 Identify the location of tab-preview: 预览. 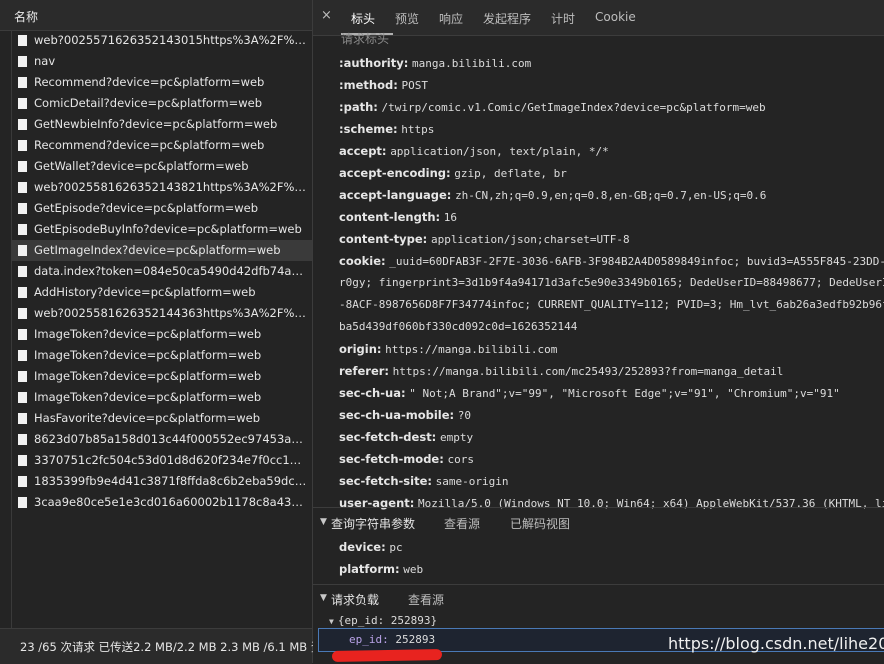
(407, 18).